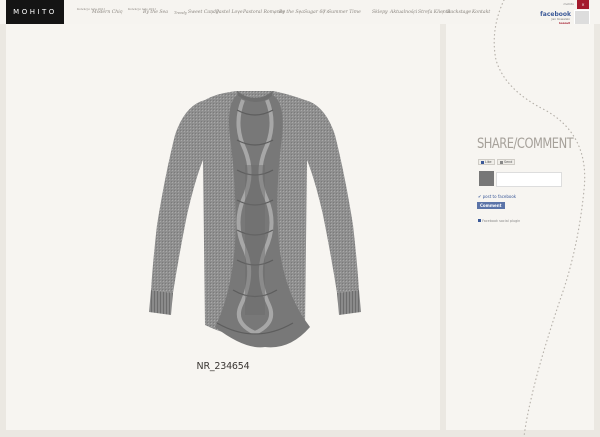 This screenshot has width=600, height=437. I want to click on trendy-label: Trendy, so click(180, 13).